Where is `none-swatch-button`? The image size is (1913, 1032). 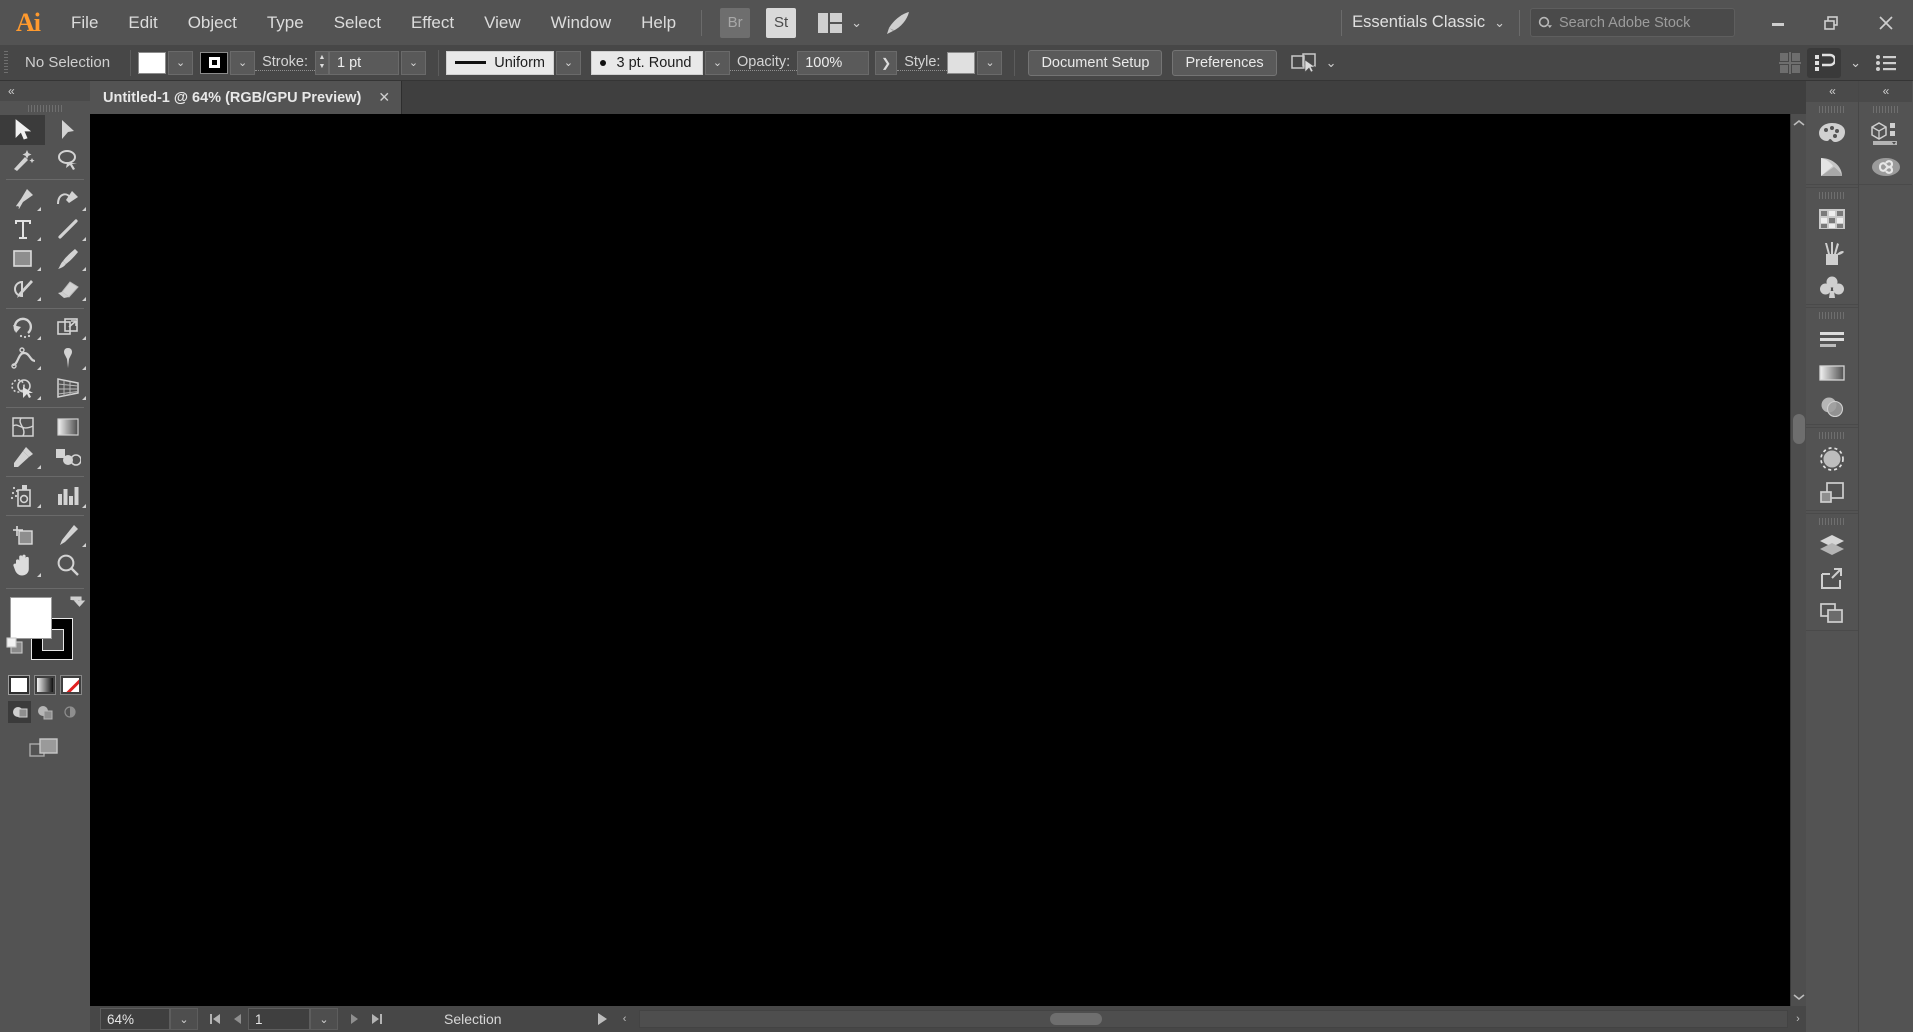
none-swatch-button is located at coordinates (71, 685).